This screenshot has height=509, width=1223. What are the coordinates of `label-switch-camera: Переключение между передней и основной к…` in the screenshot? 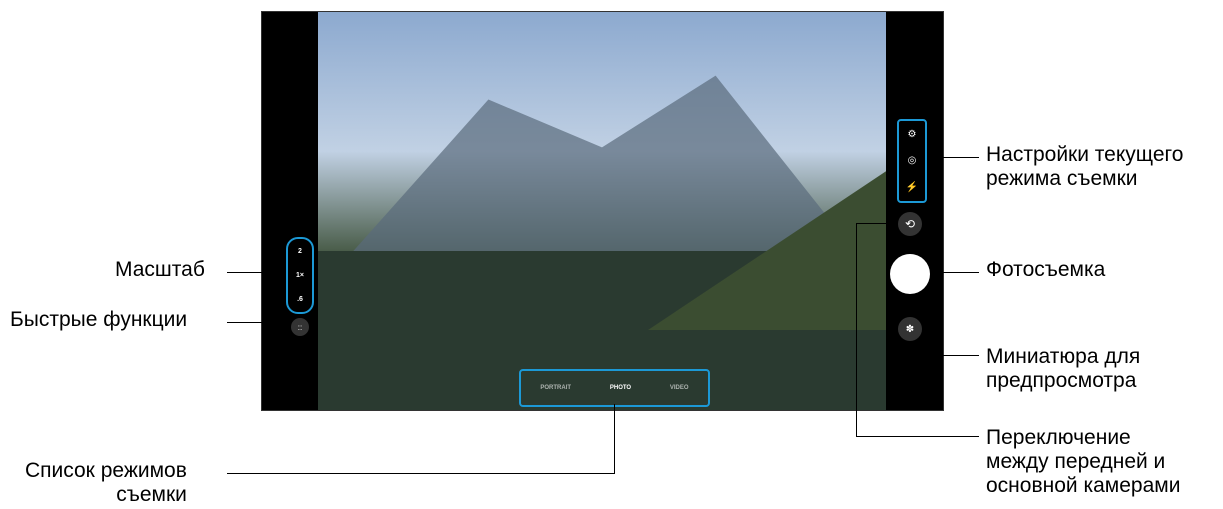 It's located at (1083, 462).